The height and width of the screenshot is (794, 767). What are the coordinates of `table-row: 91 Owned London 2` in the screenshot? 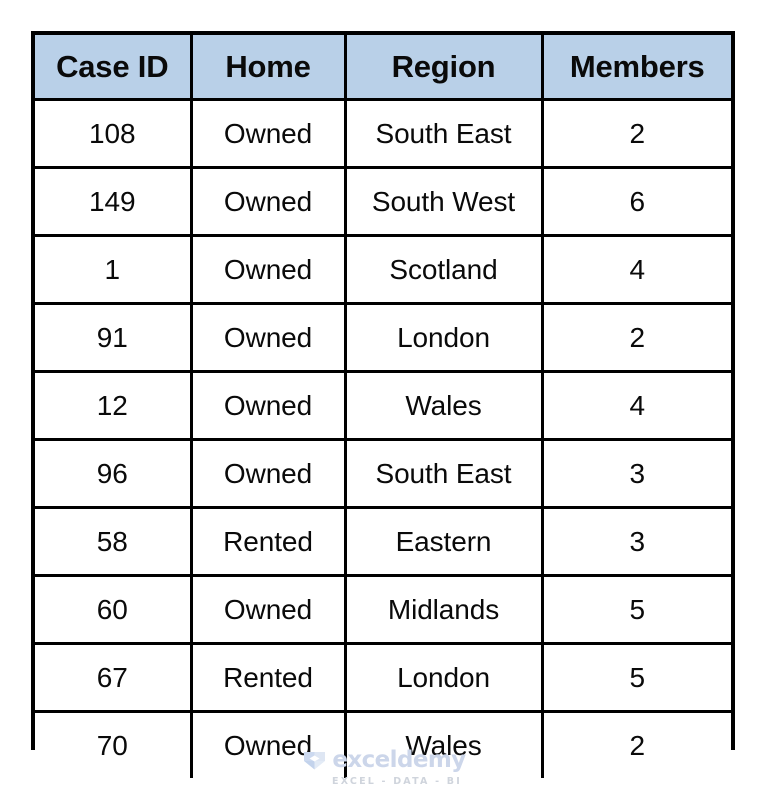 It's located at (383, 338).